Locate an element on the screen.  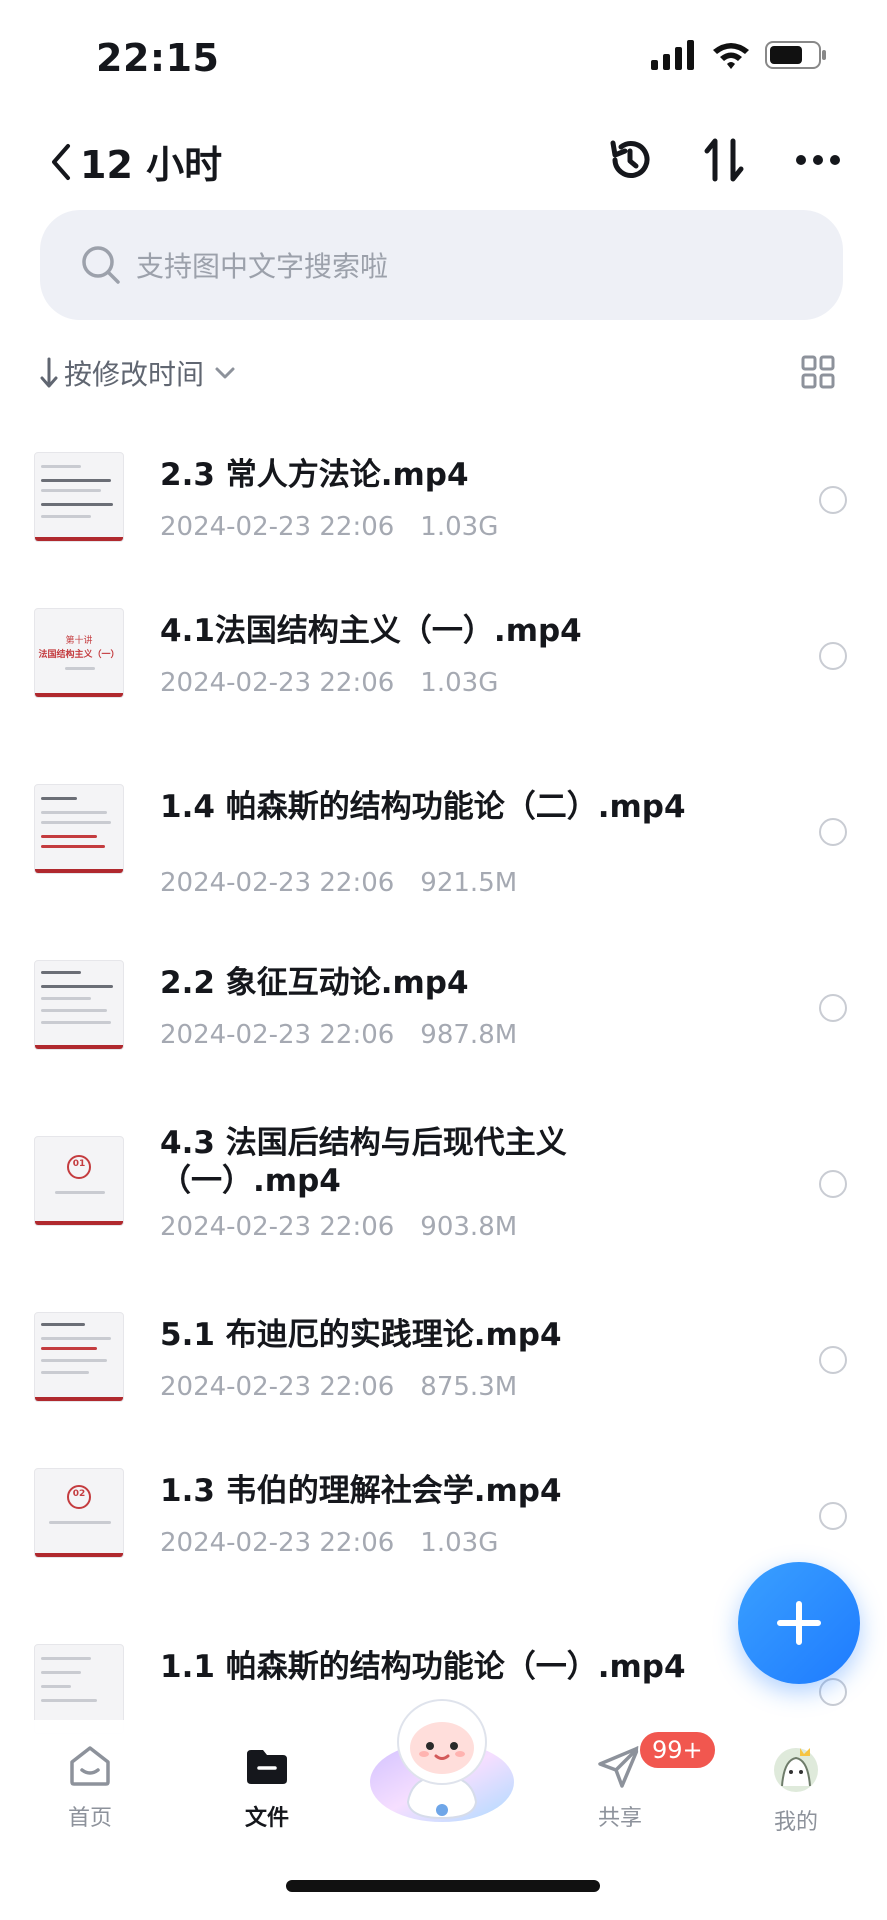
tab-files: 文件 is located at coordinates (267, 1787).